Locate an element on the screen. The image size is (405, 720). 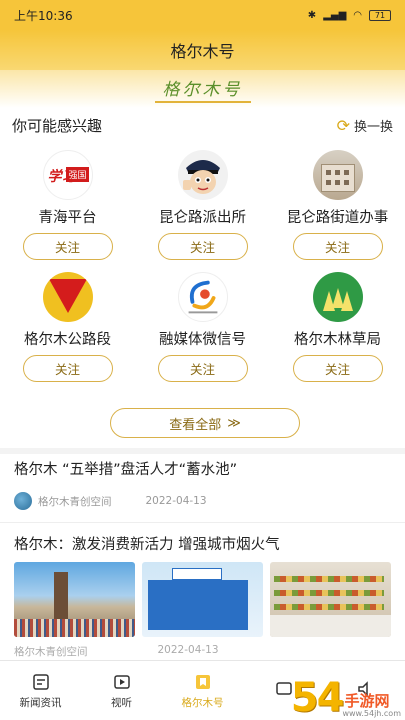
battery-level: 71 is located at coordinates (380, 15).